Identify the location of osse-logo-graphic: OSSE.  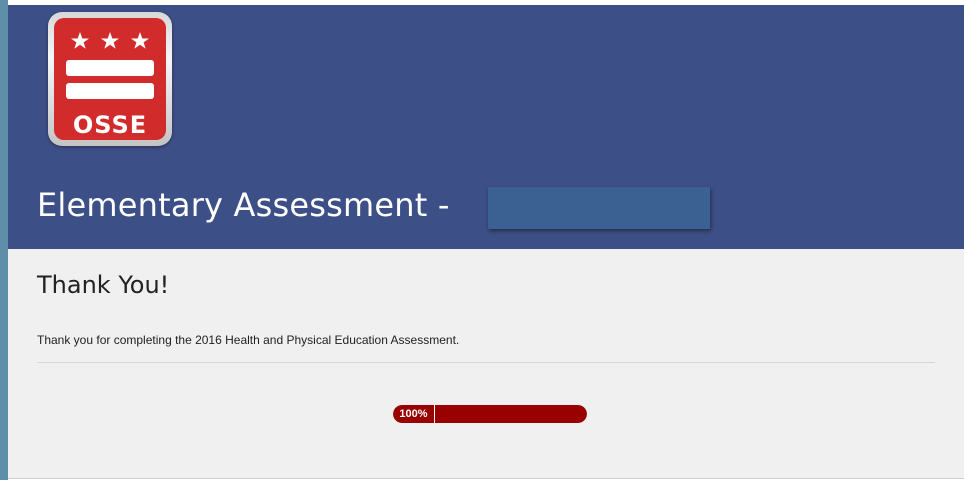
(110, 85).